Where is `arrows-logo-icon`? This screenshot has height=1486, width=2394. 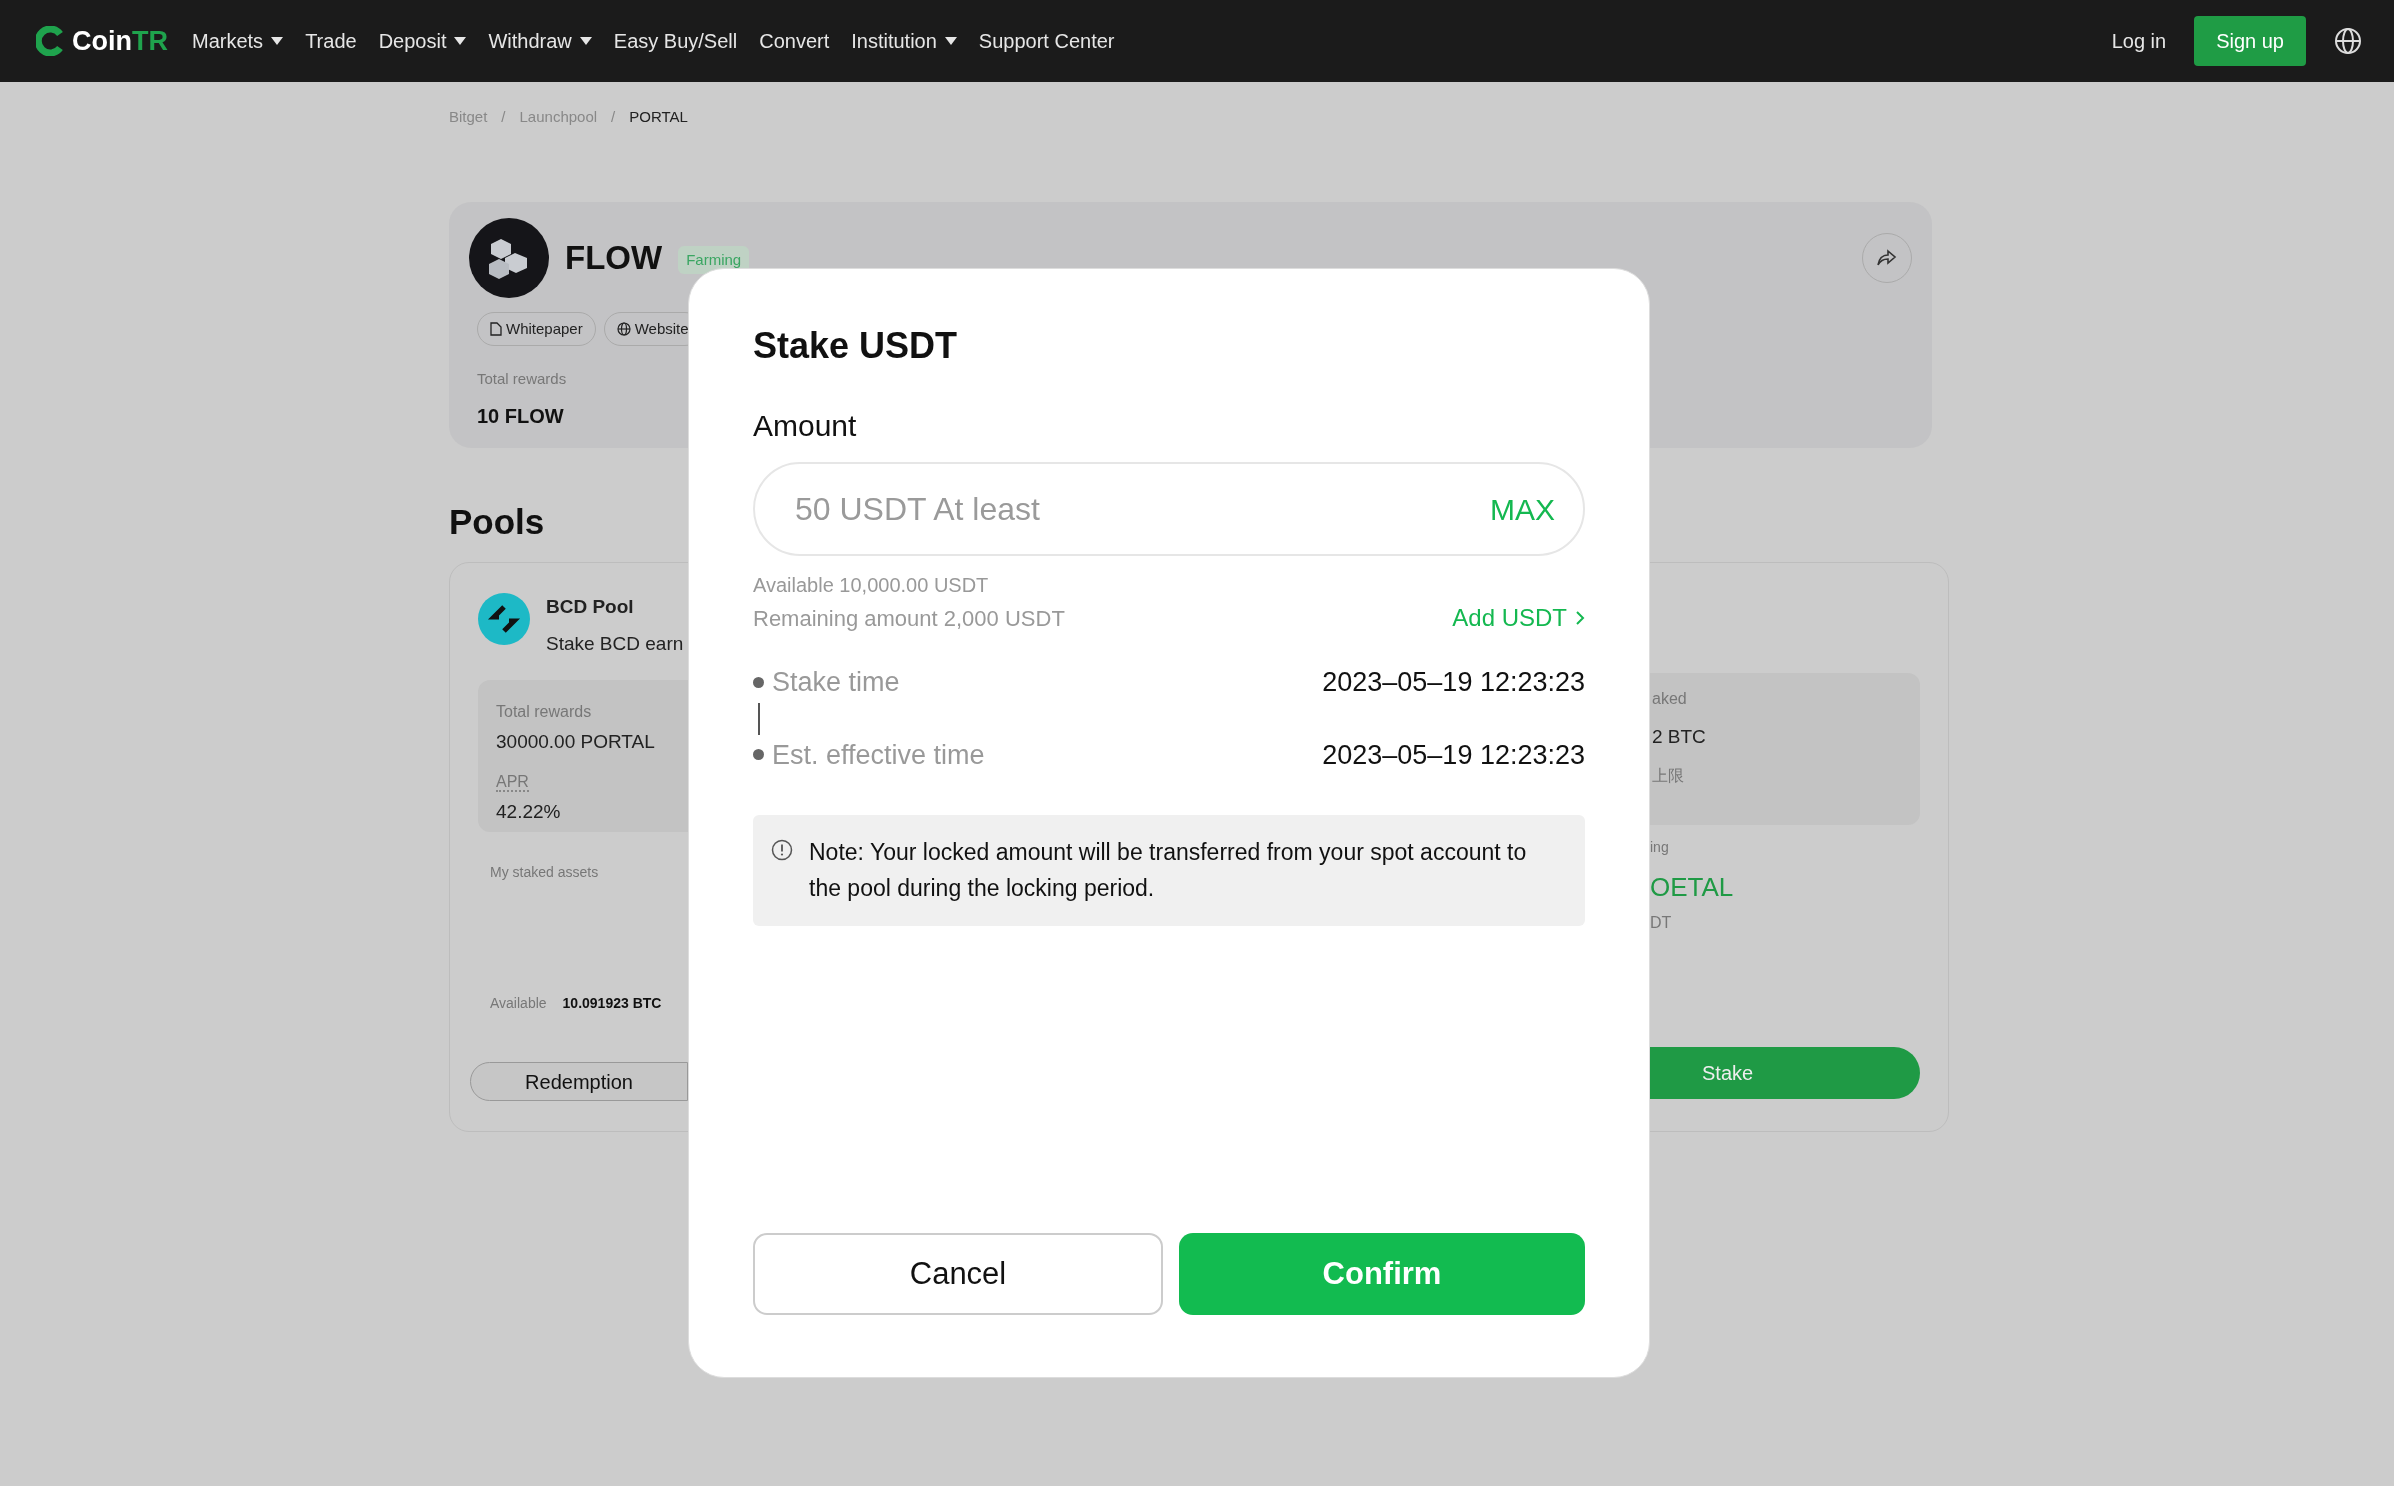 arrows-logo-icon is located at coordinates (504, 619).